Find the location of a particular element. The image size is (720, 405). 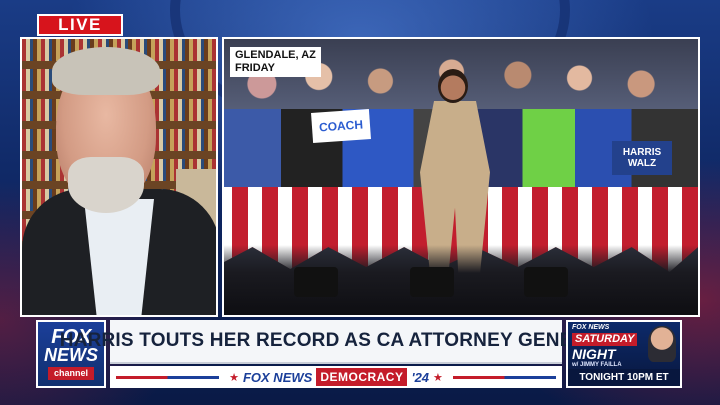

live-badge: LIVE is located at coordinates (80, 25).